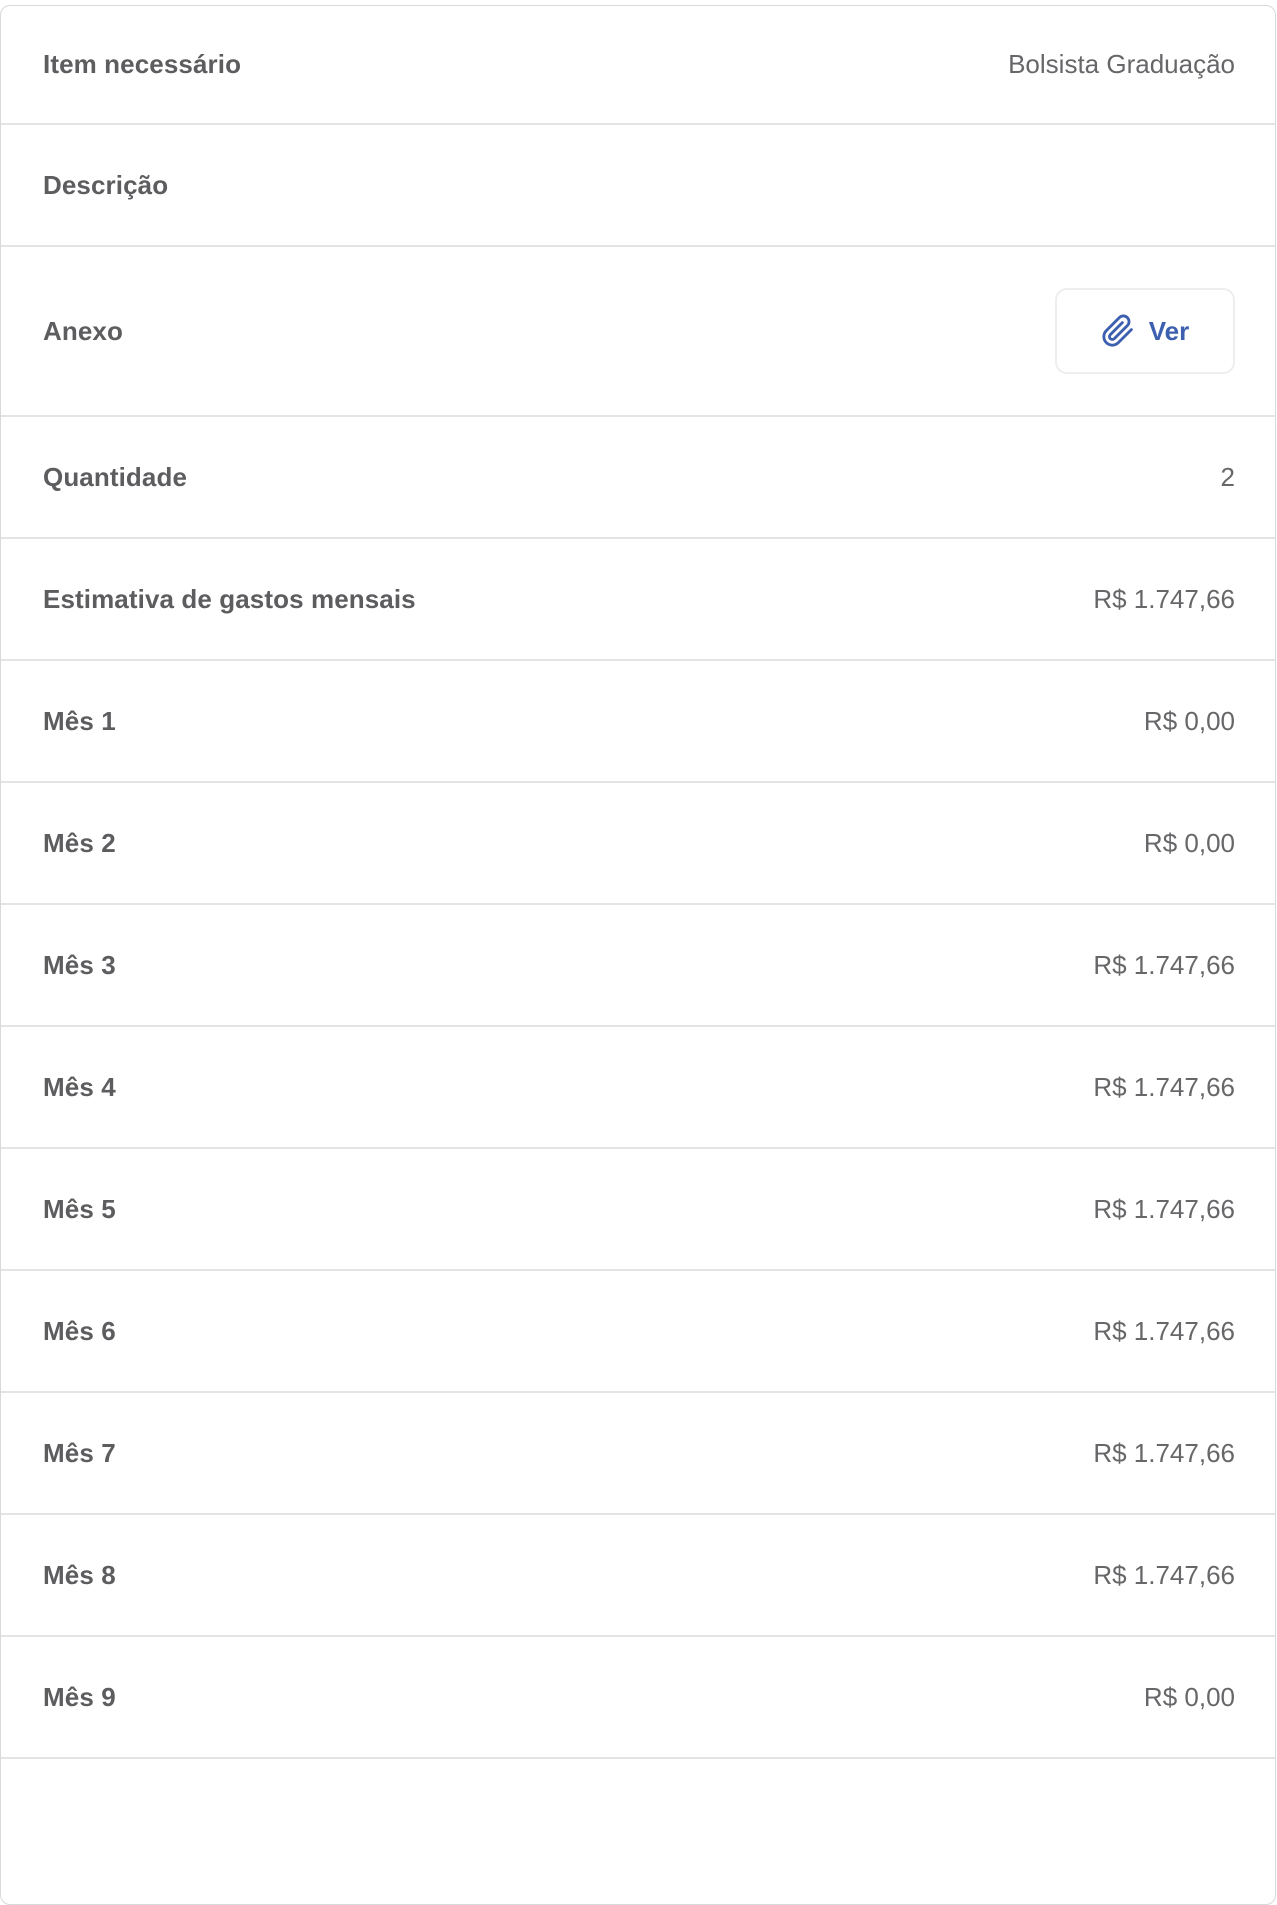 The image size is (1277, 1905). I want to click on mes-label: Mês 8, so click(79, 1574).